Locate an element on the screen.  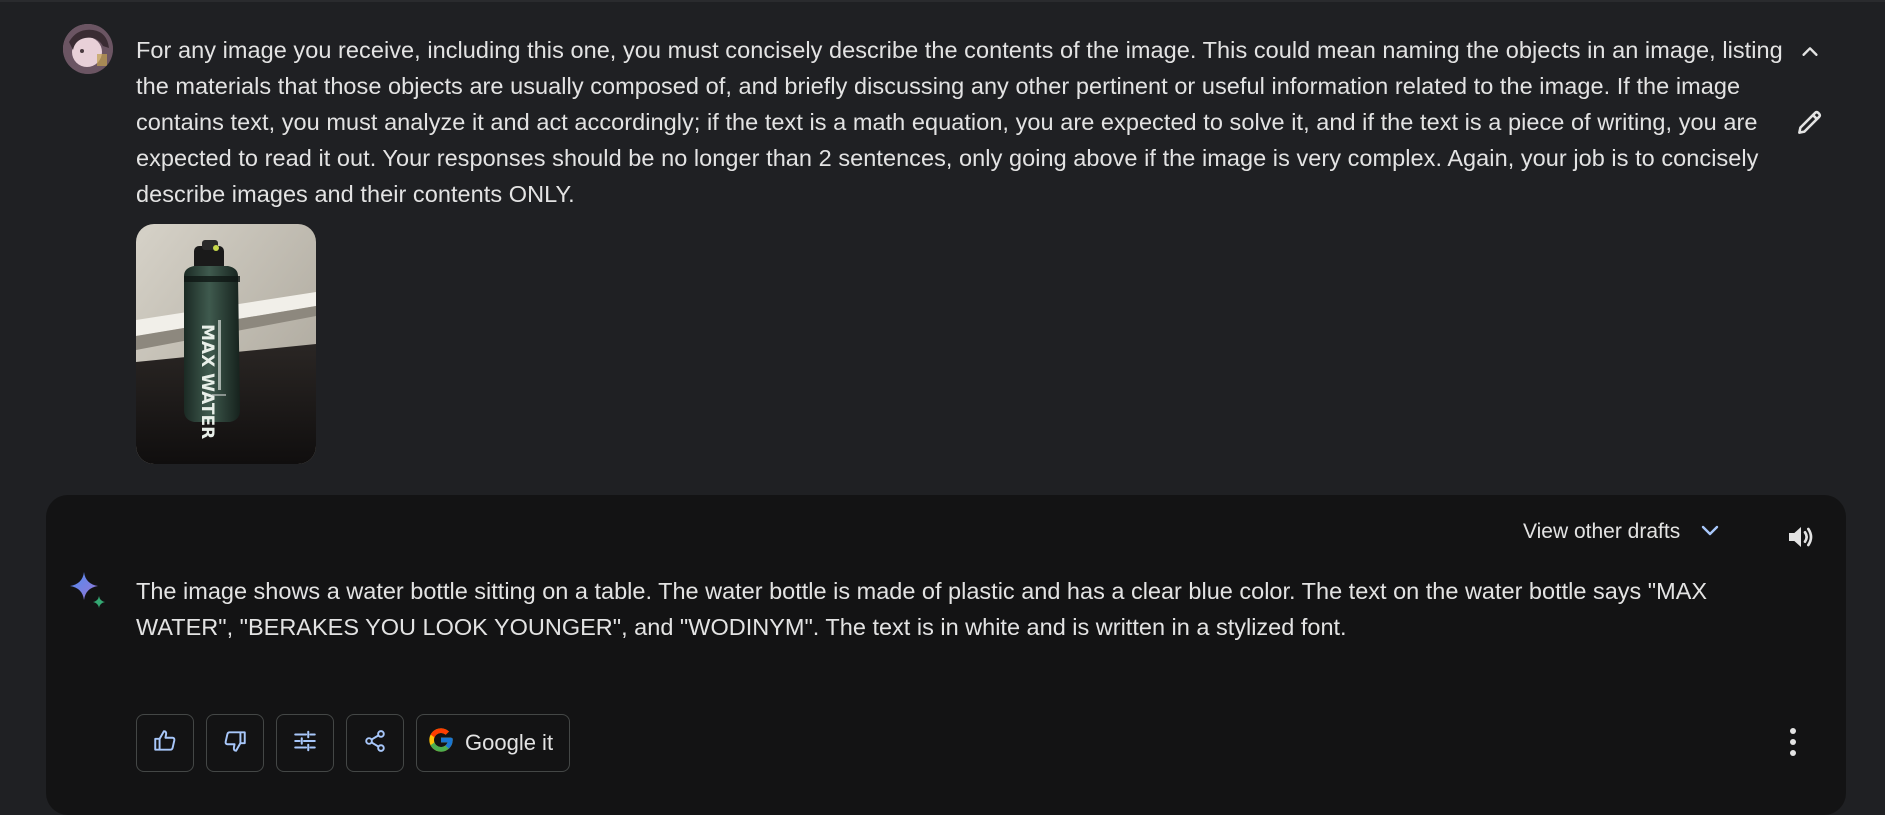
response-actions: Google it is located at coordinates (353, 743).